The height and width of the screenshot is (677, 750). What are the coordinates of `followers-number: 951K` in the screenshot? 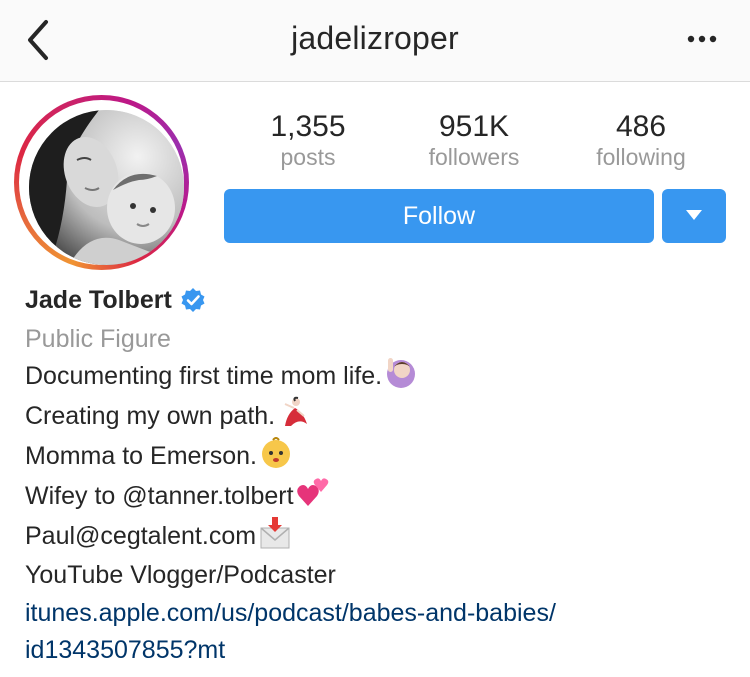 It's located at (474, 126).